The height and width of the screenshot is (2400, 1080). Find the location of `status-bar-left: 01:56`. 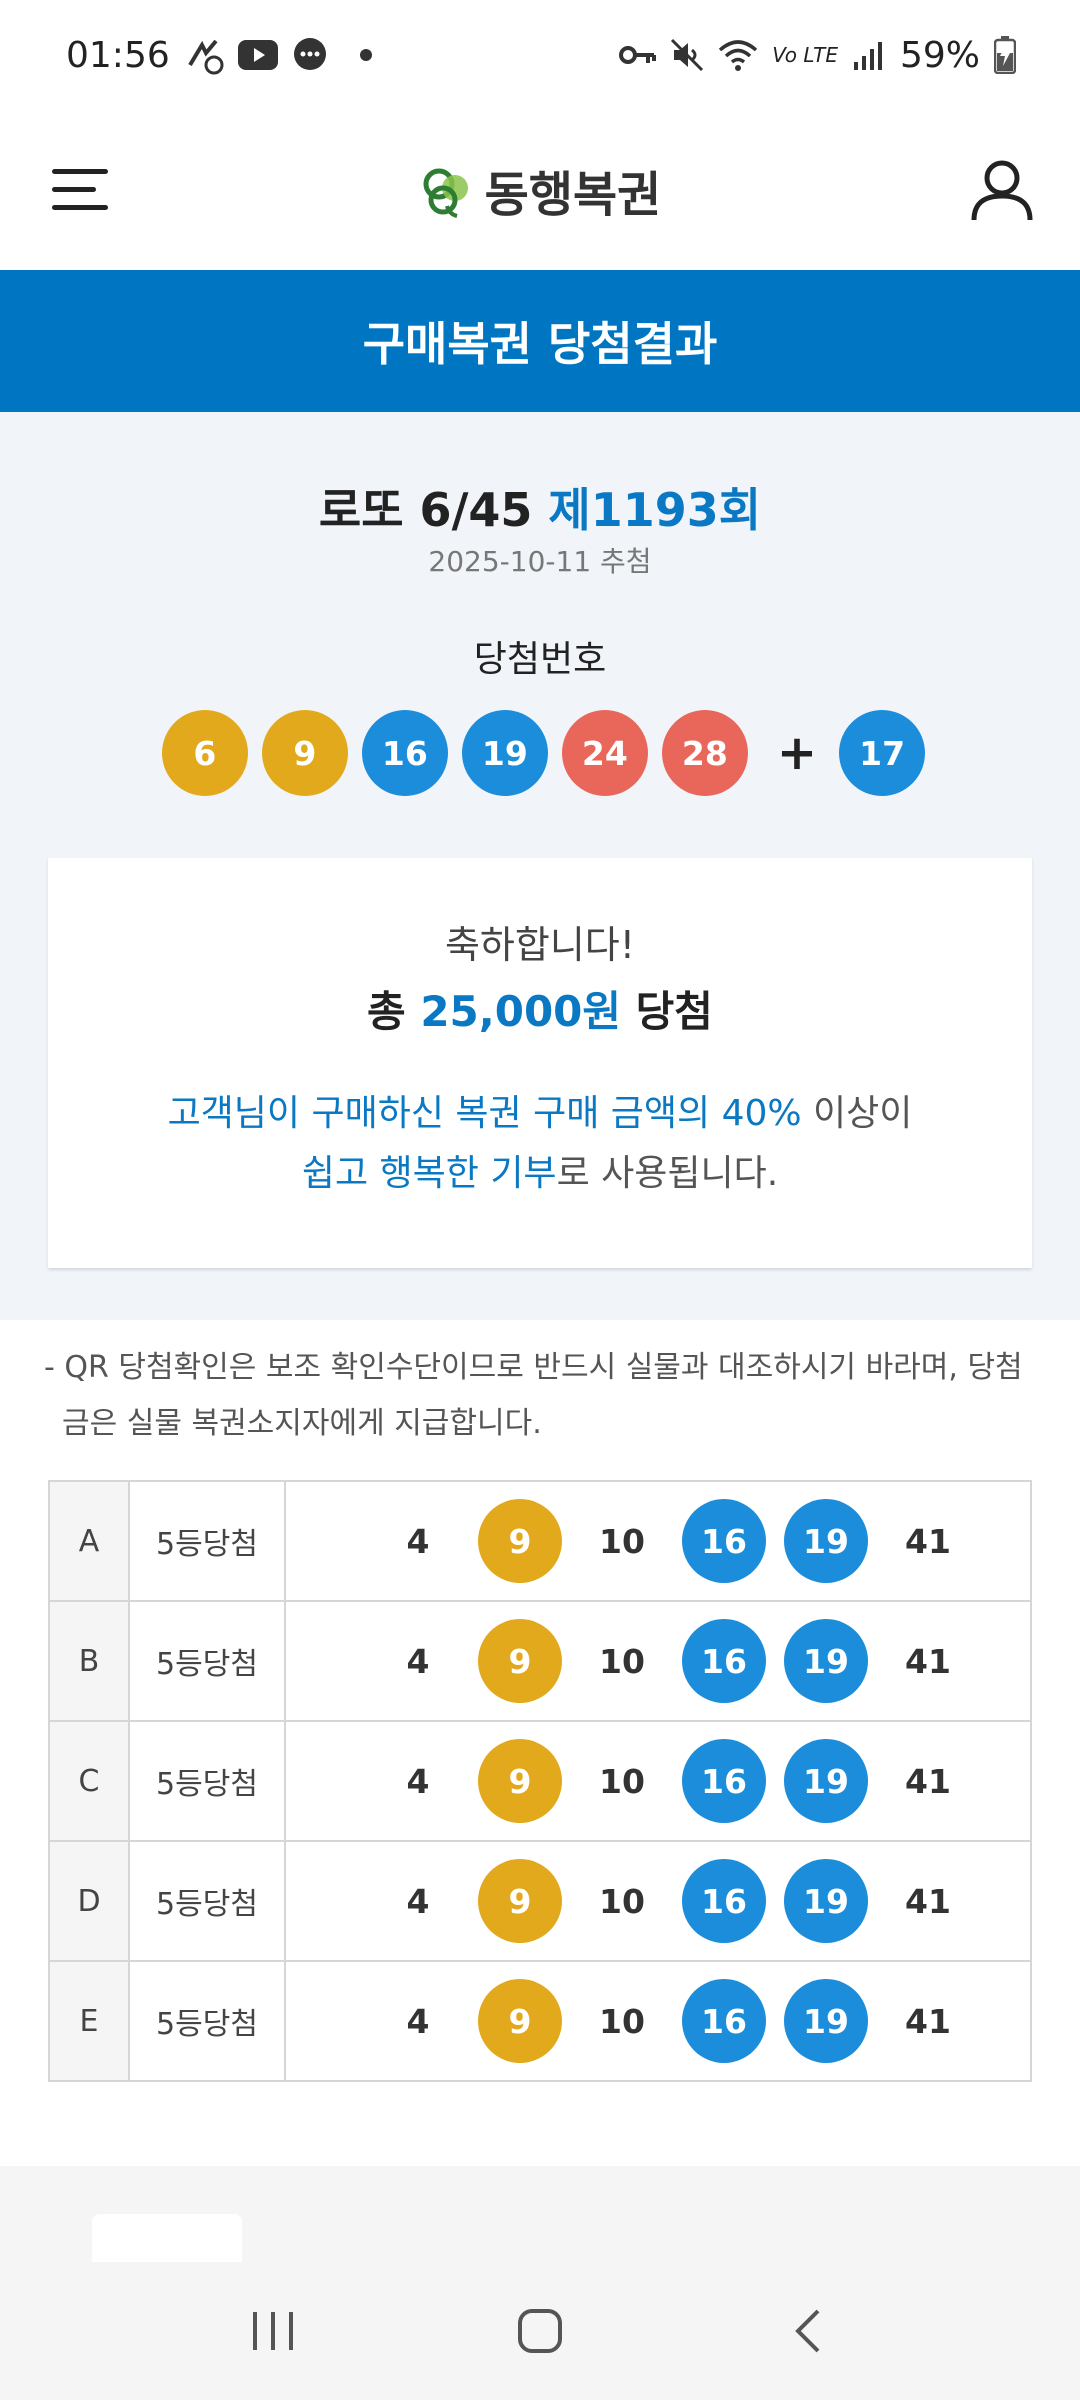

status-bar-left: 01:56 is located at coordinates (219, 55).